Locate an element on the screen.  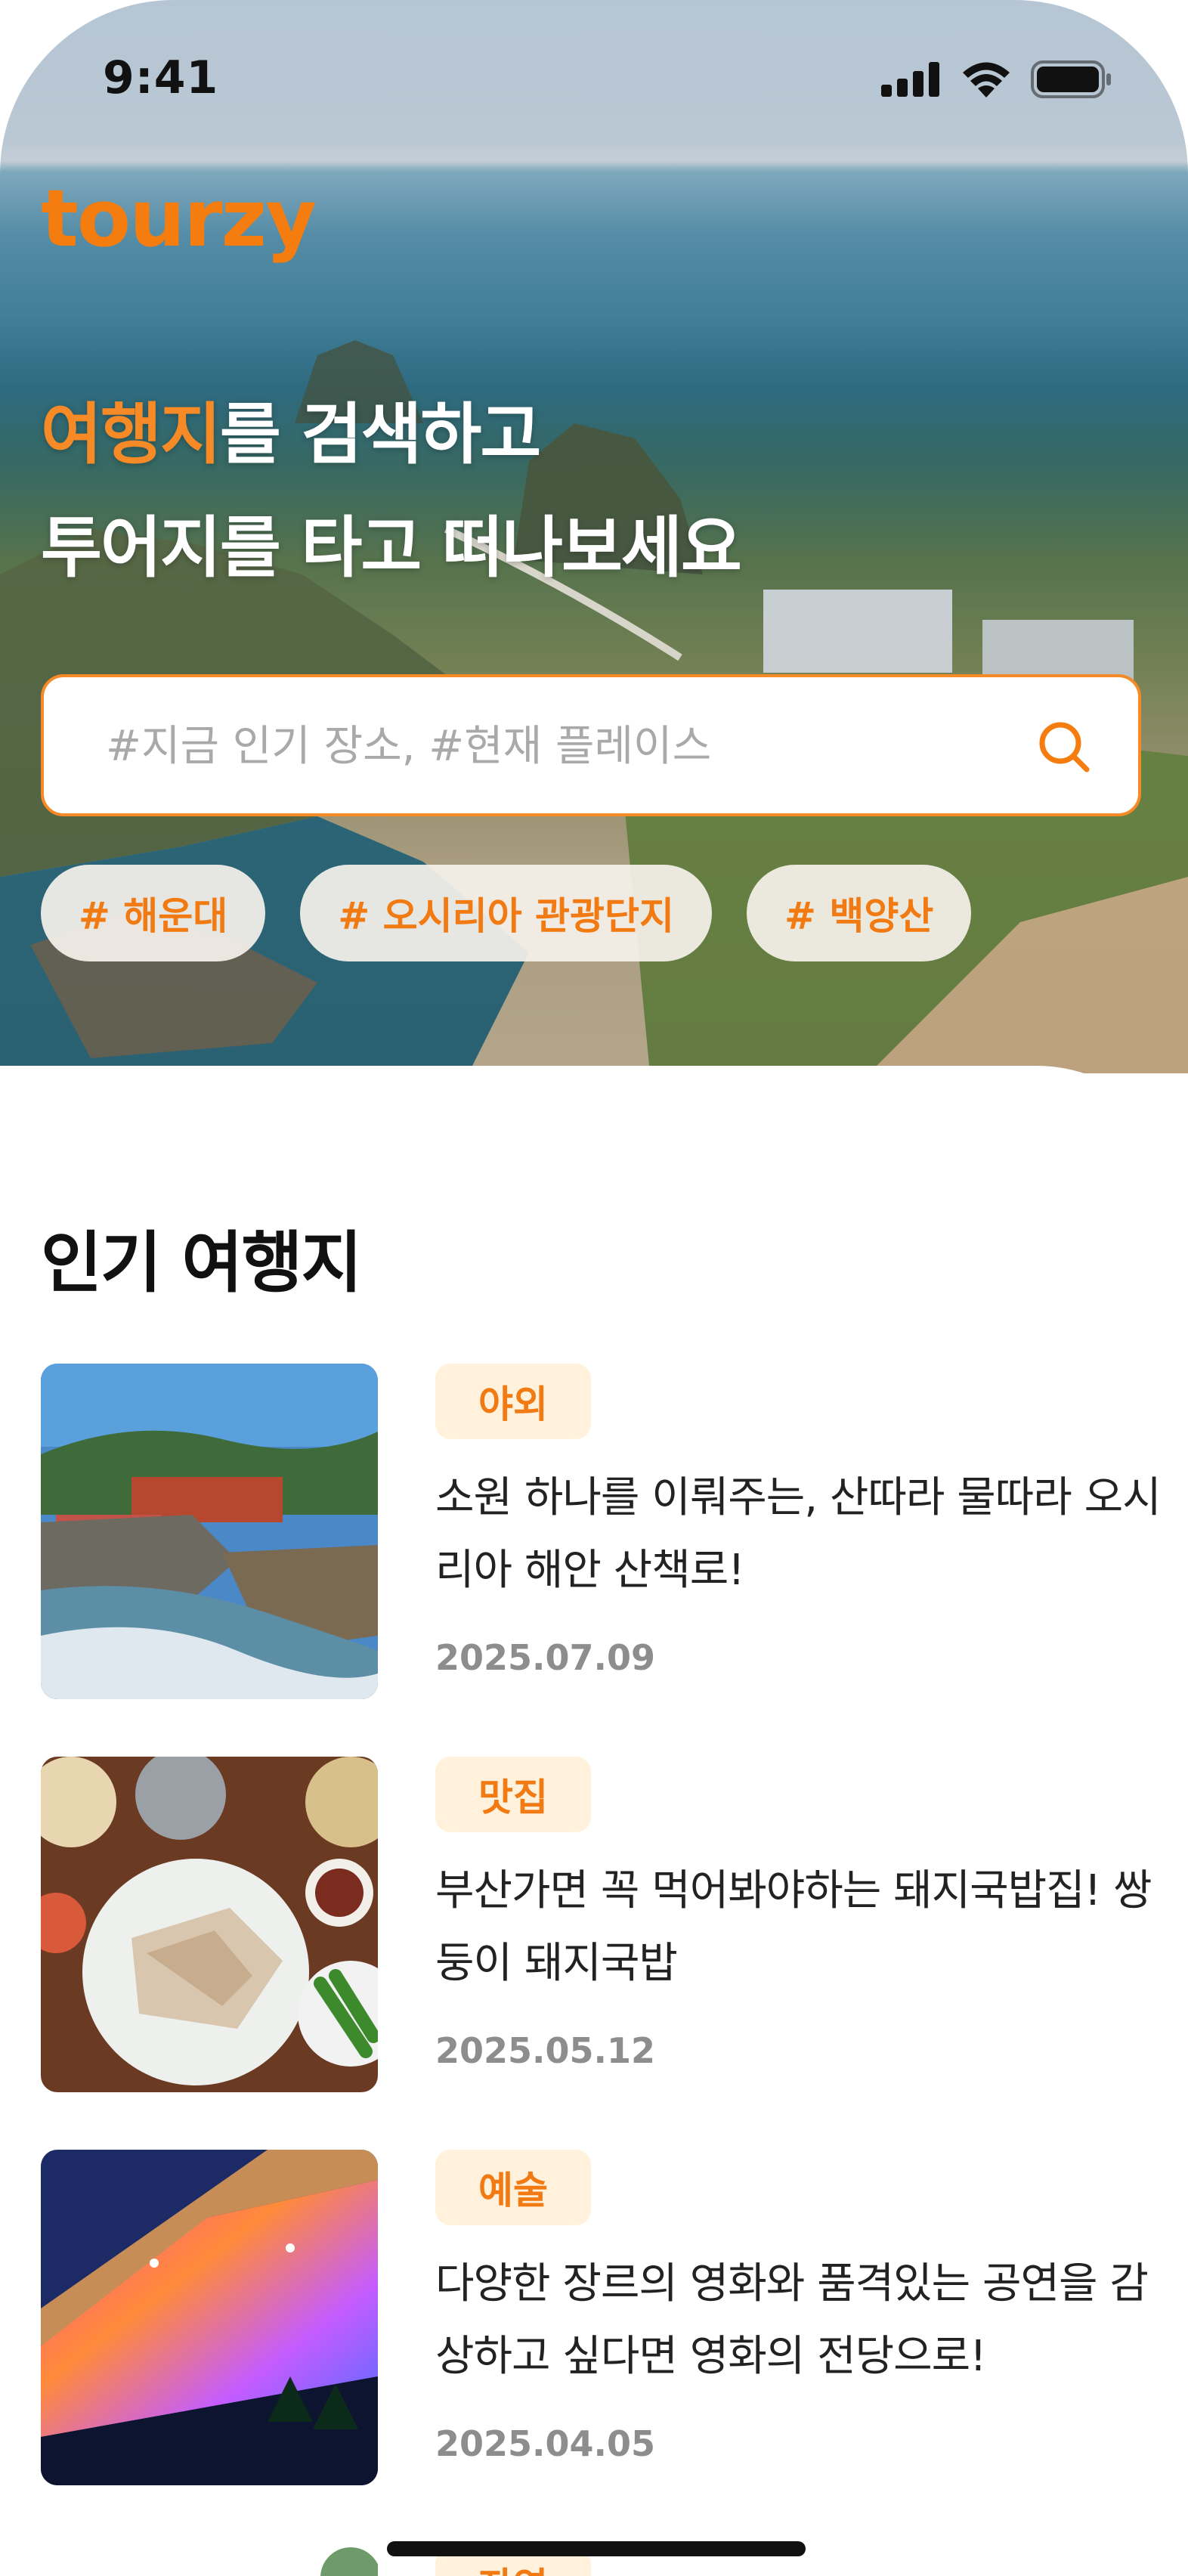
post-title: 다양한 장르의 영화와 품격있는 공연을 감상하고 싶다면 영화의 전당으로! is located at coordinates (792, 2320).